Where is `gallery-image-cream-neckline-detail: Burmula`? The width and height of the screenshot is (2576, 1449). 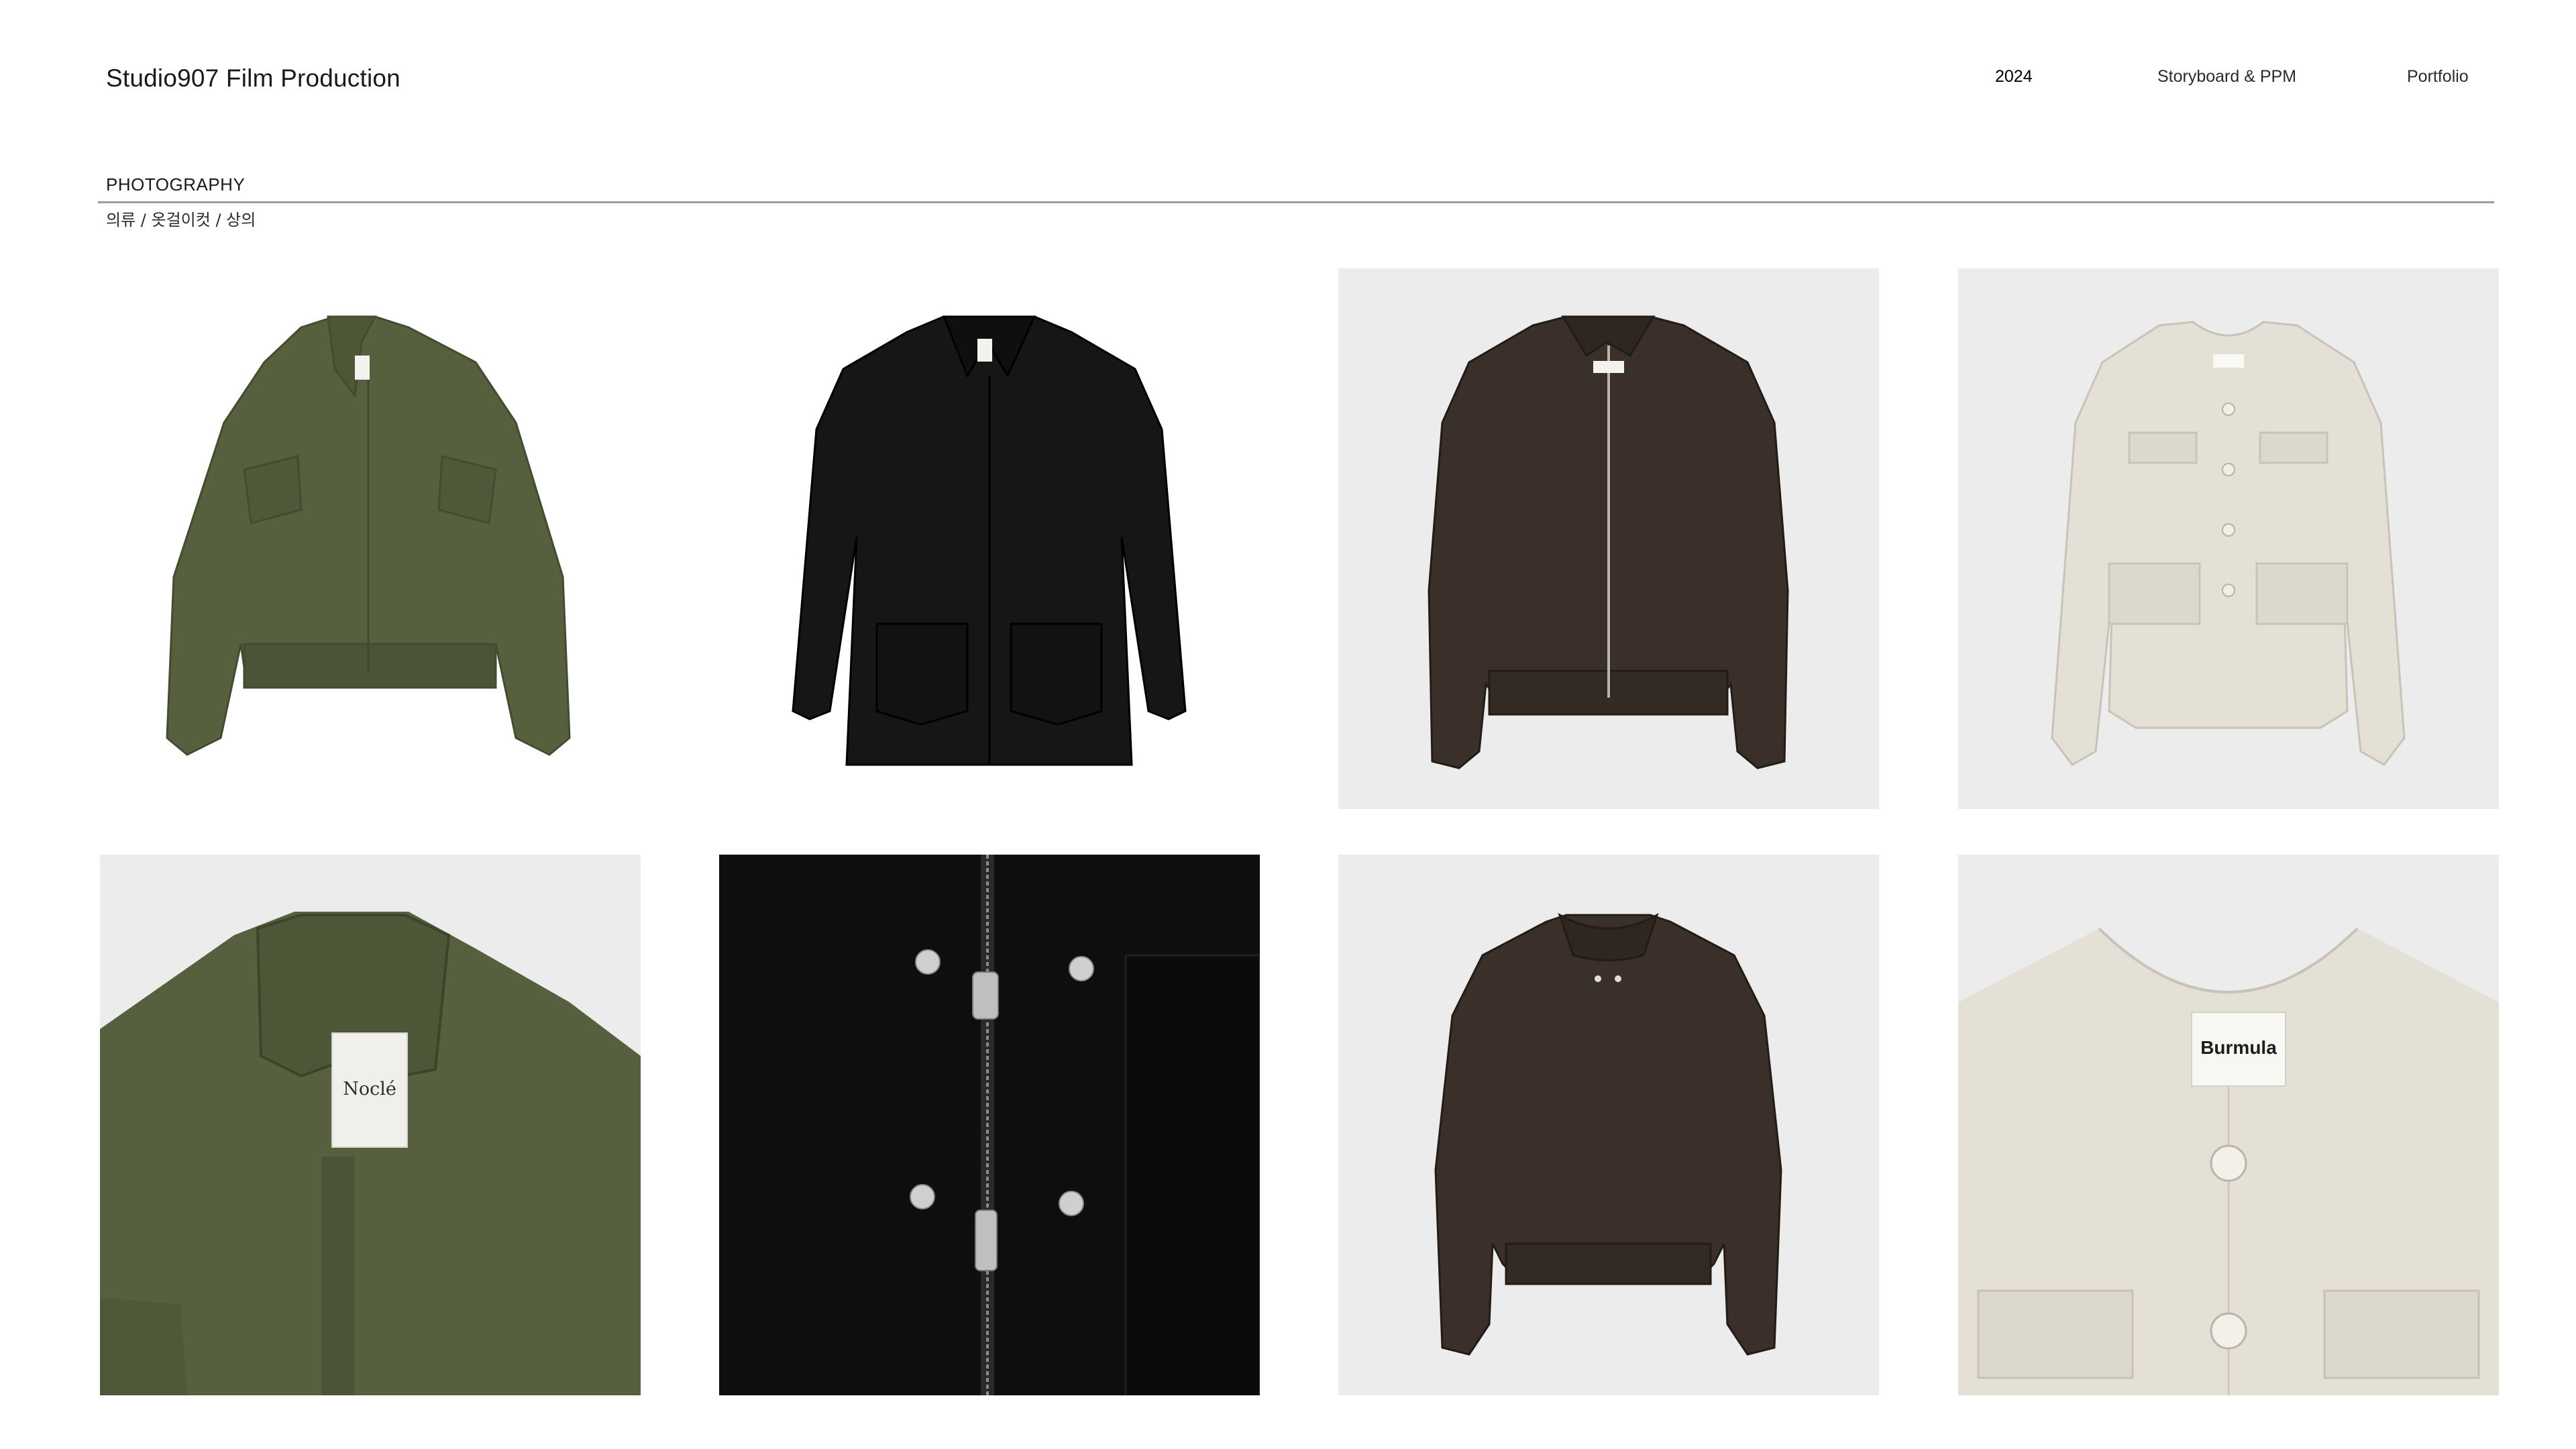 gallery-image-cream-neckline-detail: Burmula is located at coordinates (2228, 1125).